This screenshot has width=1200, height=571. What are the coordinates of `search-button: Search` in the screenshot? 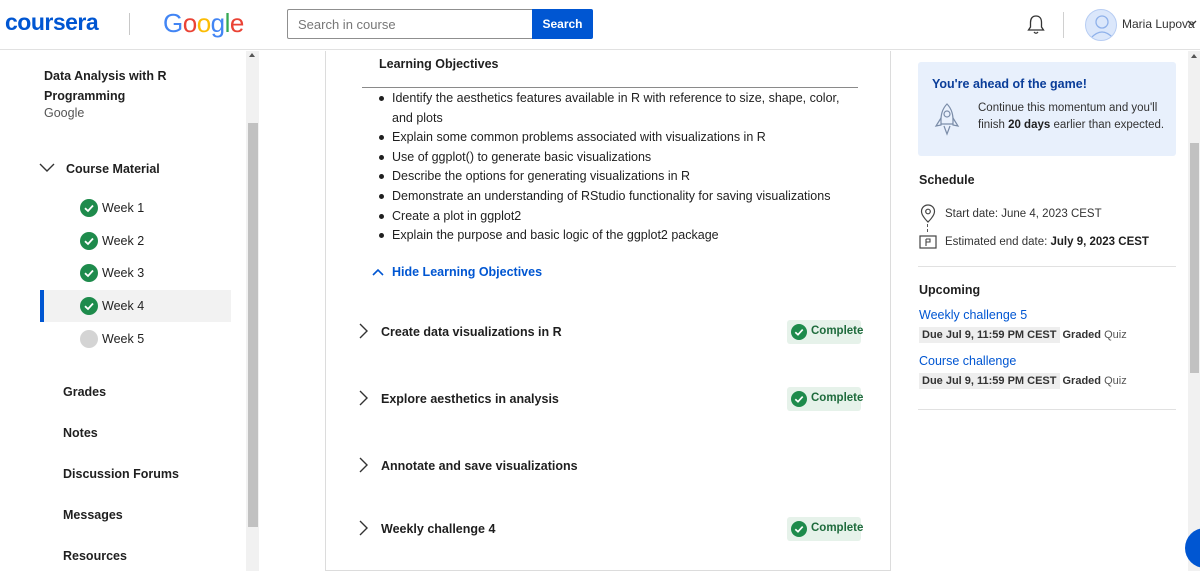 It's located at (562, 24).